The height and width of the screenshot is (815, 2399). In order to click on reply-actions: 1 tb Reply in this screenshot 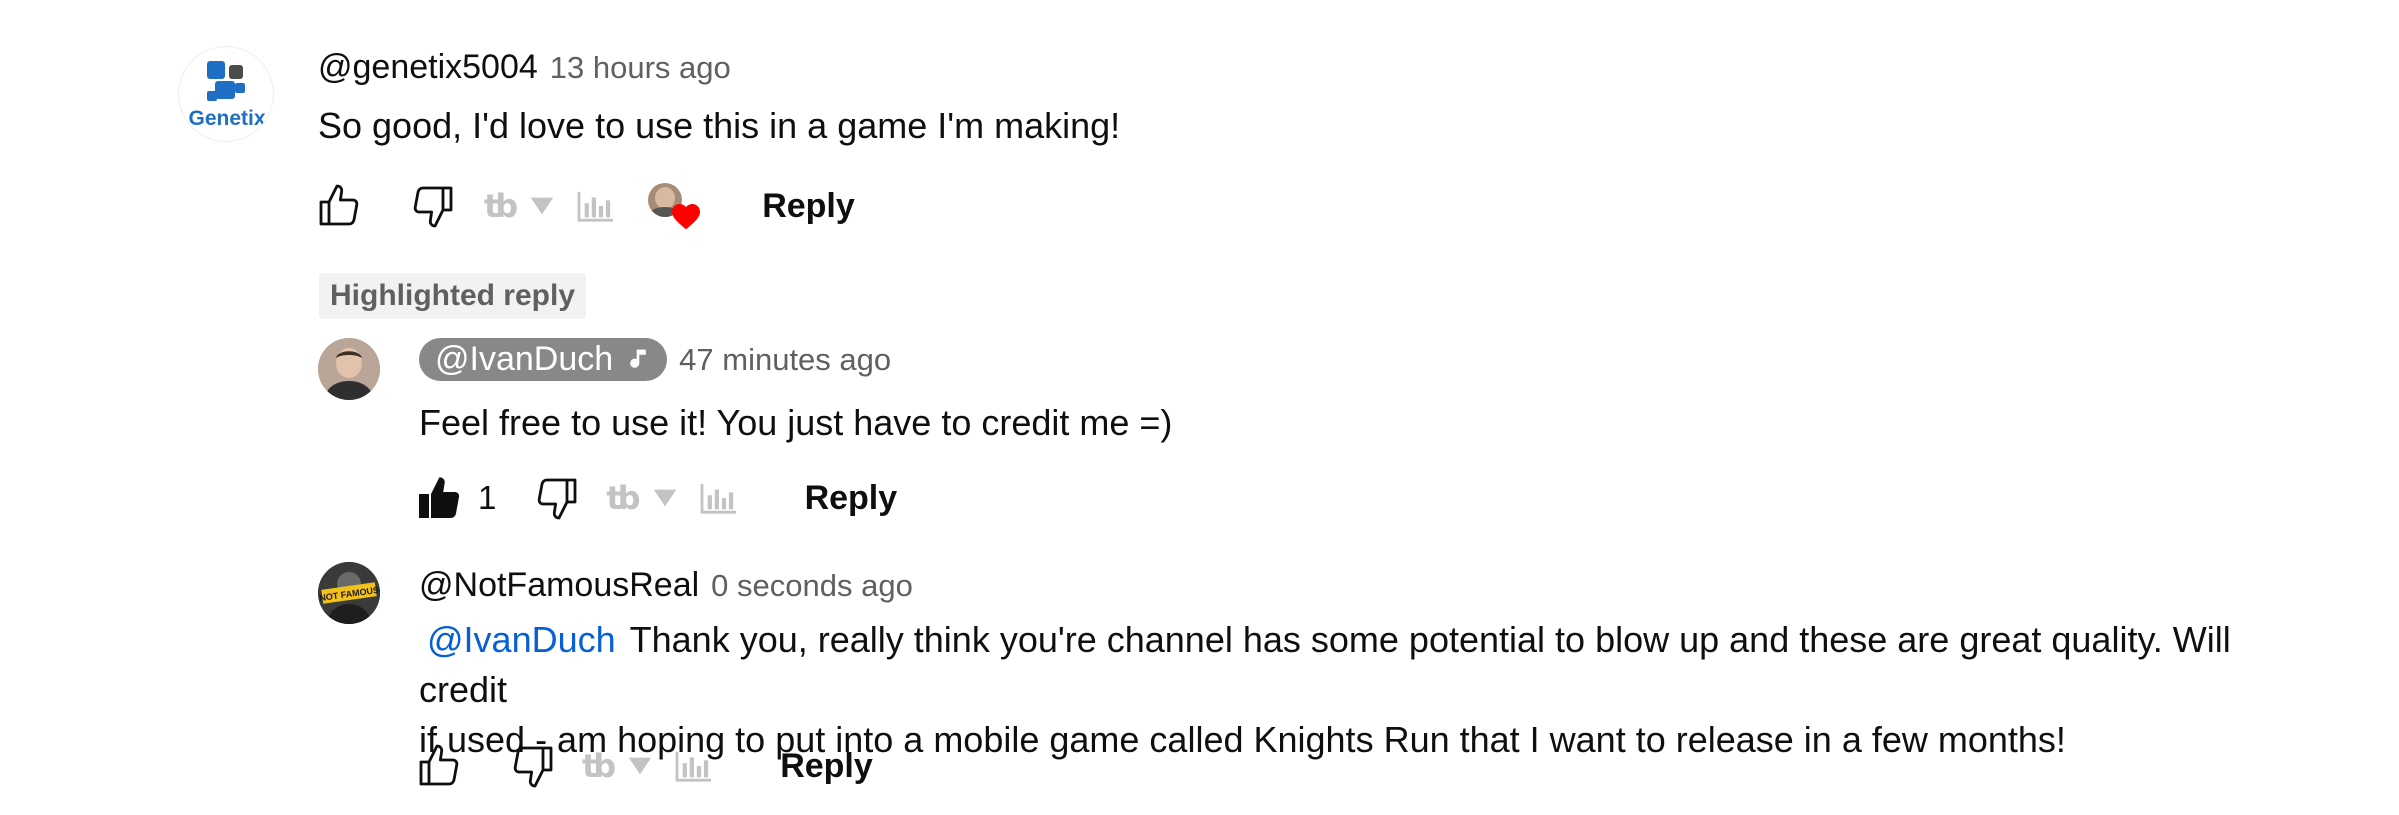, I will do `click(655, 498)`.